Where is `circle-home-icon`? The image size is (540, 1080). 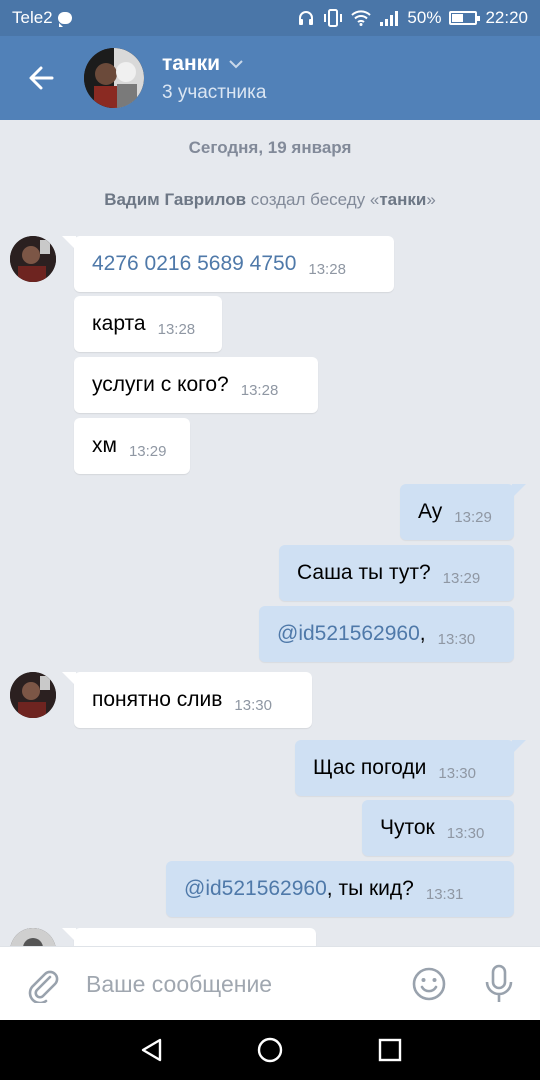
circle-home-icon is located at coordinates (270, 1050).